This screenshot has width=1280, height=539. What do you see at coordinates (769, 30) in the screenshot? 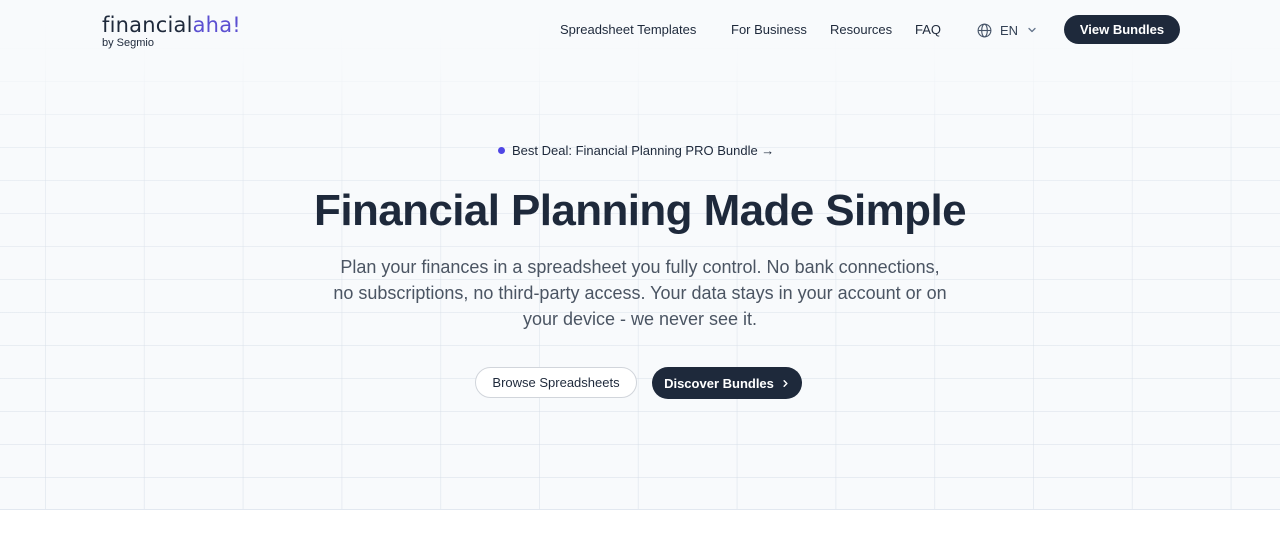
I see `nav-link-for-business: For Business` at bounding box center [769, 30].